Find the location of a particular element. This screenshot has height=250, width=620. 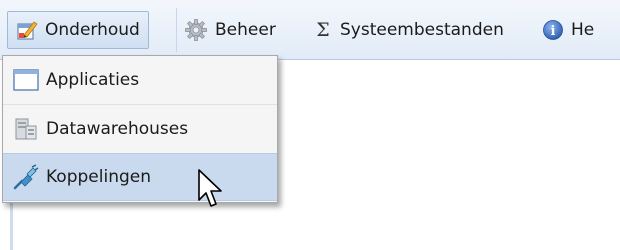

edit-document-icon is located at coordinates (27, 30).